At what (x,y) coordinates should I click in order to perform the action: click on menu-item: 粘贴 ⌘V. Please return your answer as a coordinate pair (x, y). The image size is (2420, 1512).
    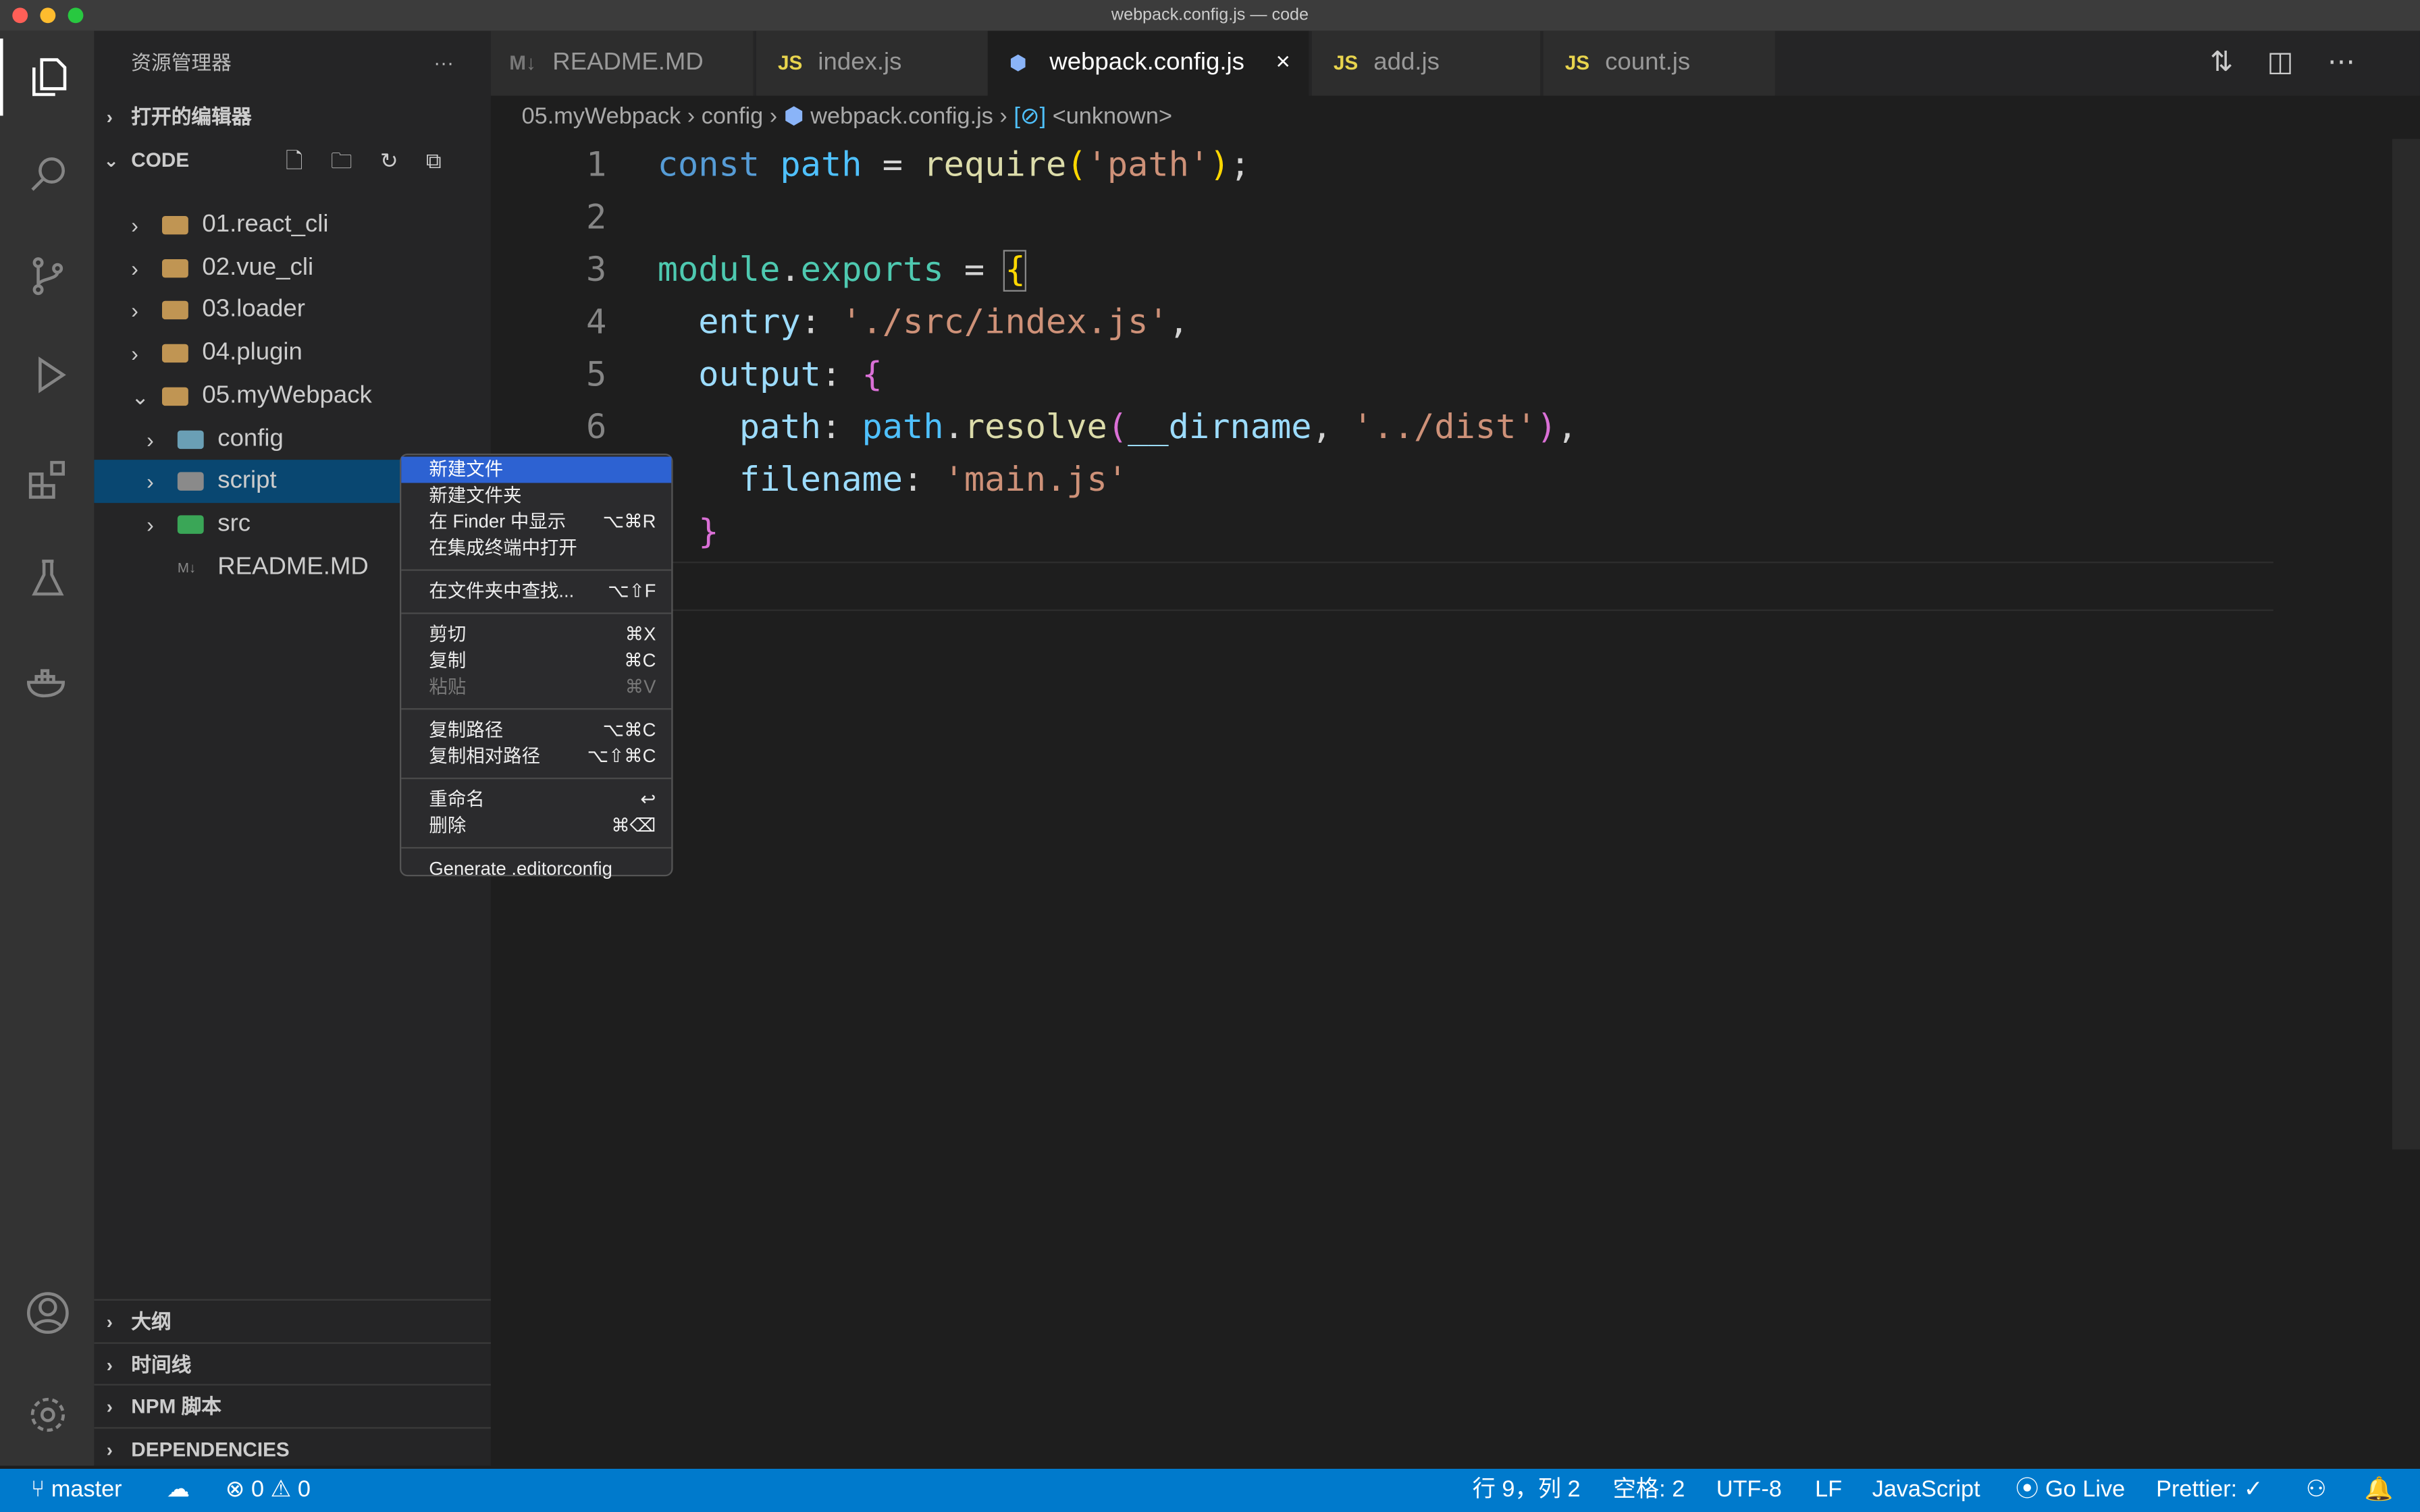
    Looking at the image, I should click on (536, 687).